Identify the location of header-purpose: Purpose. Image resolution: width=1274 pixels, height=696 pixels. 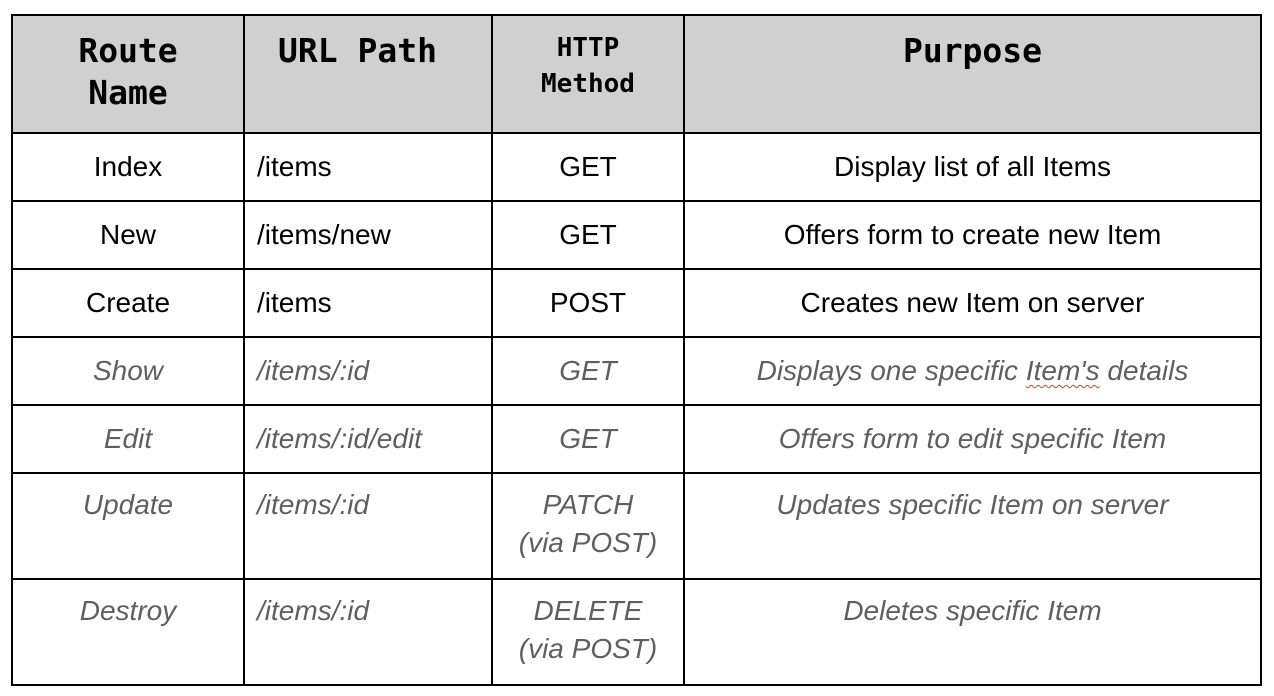
(972, 74).